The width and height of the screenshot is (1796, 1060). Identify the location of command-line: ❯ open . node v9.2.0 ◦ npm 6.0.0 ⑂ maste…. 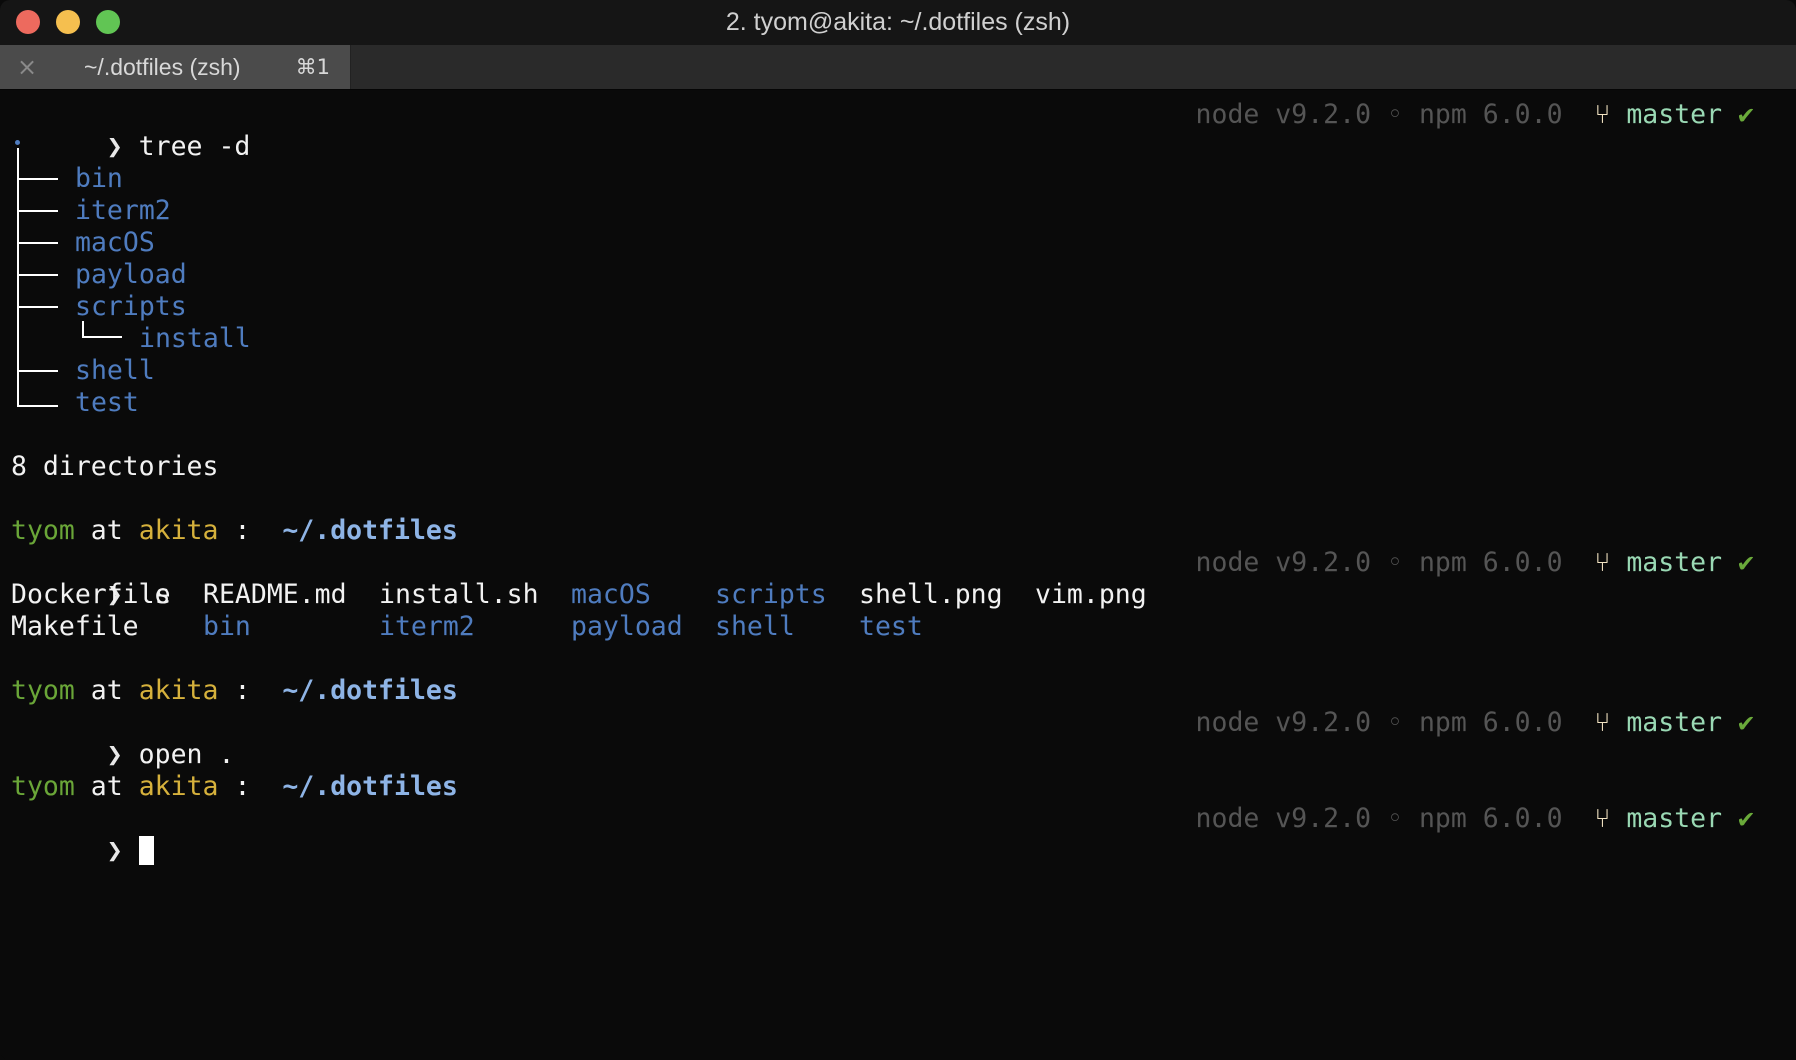
(893, 738).